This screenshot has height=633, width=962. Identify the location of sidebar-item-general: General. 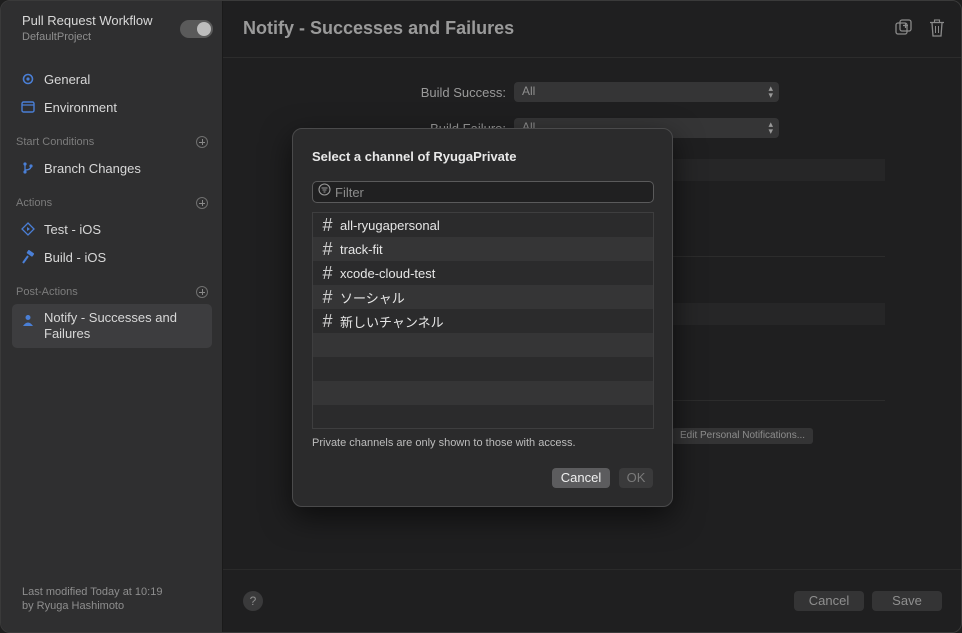
(112, 79).